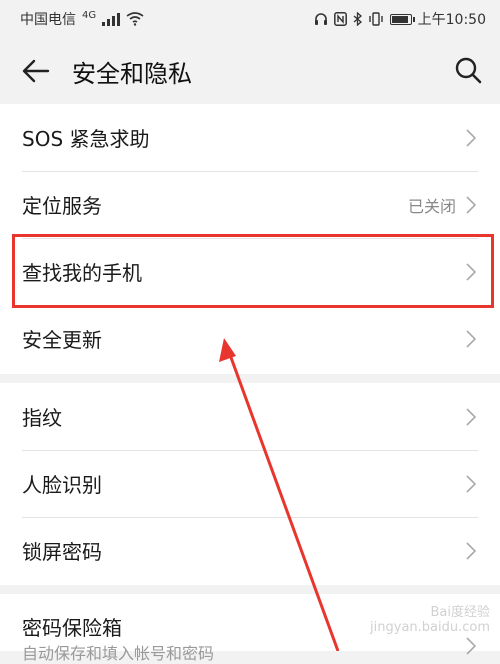  What do you see at coordinates (135, 19) in the screenshot?
I see `wifi-icon` at bounding box center [135, 19].